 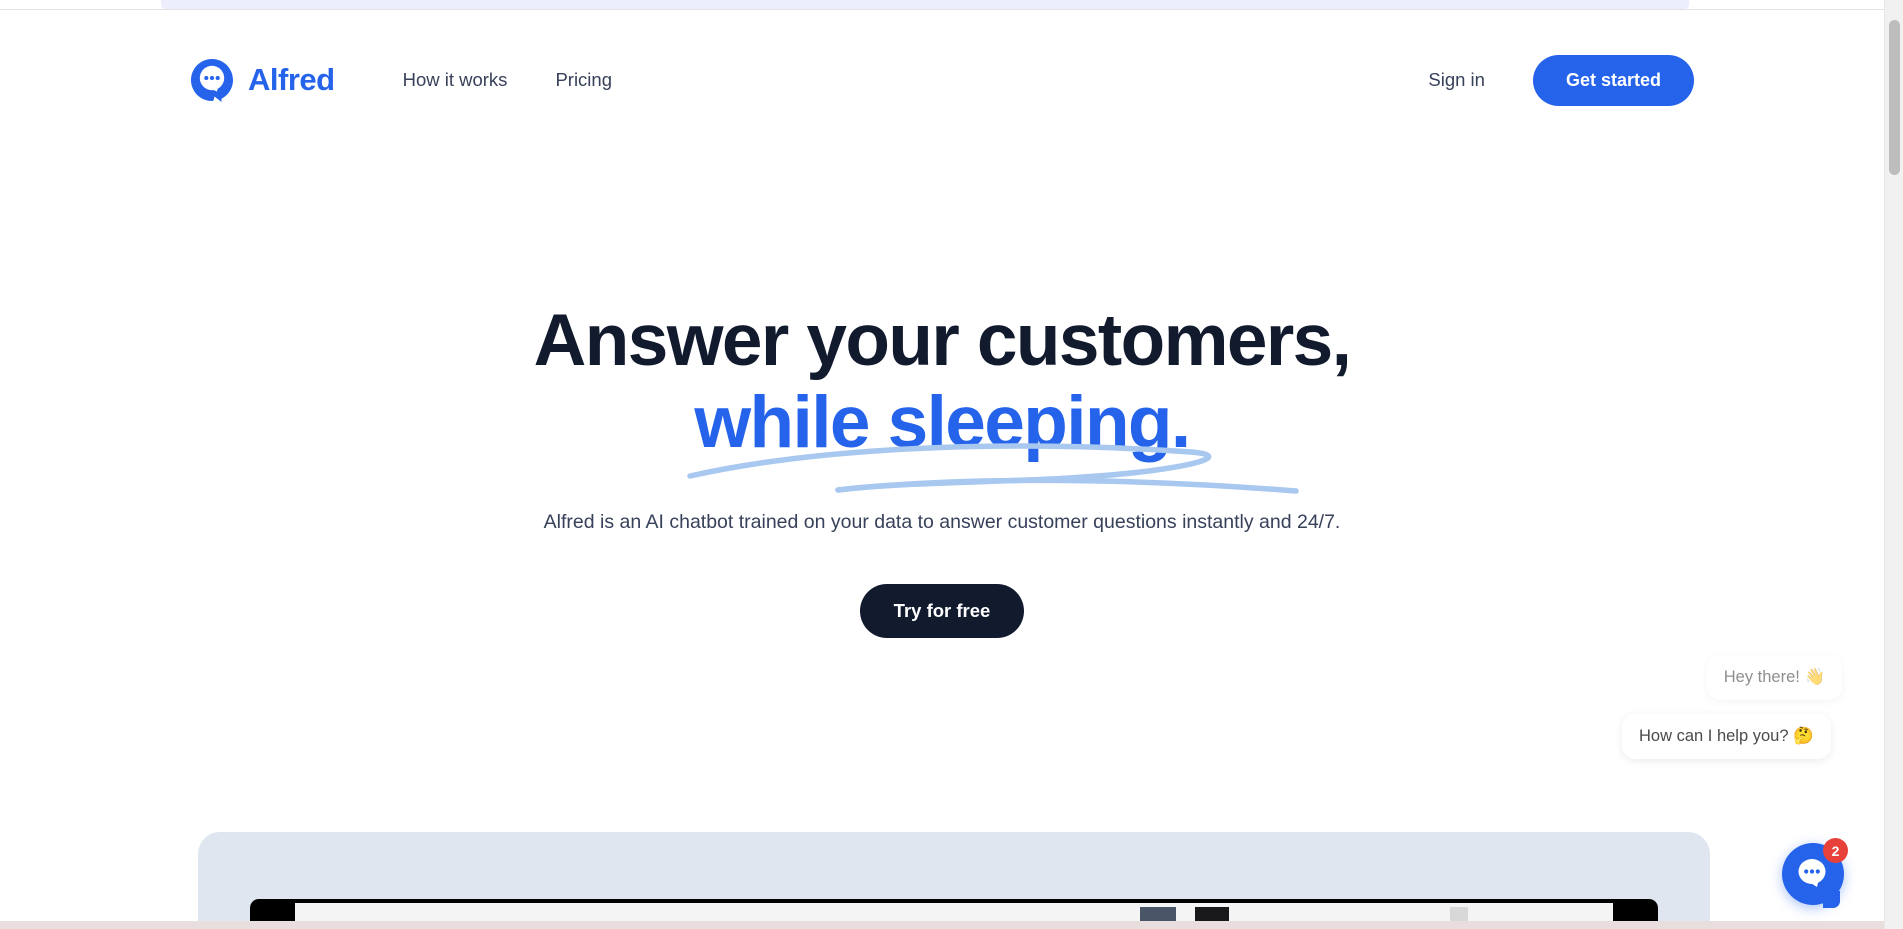 What do you see at coordinates (942, 925) in the screenshot?
I see `page-bottom-strip` at bounding box center [942, 925].